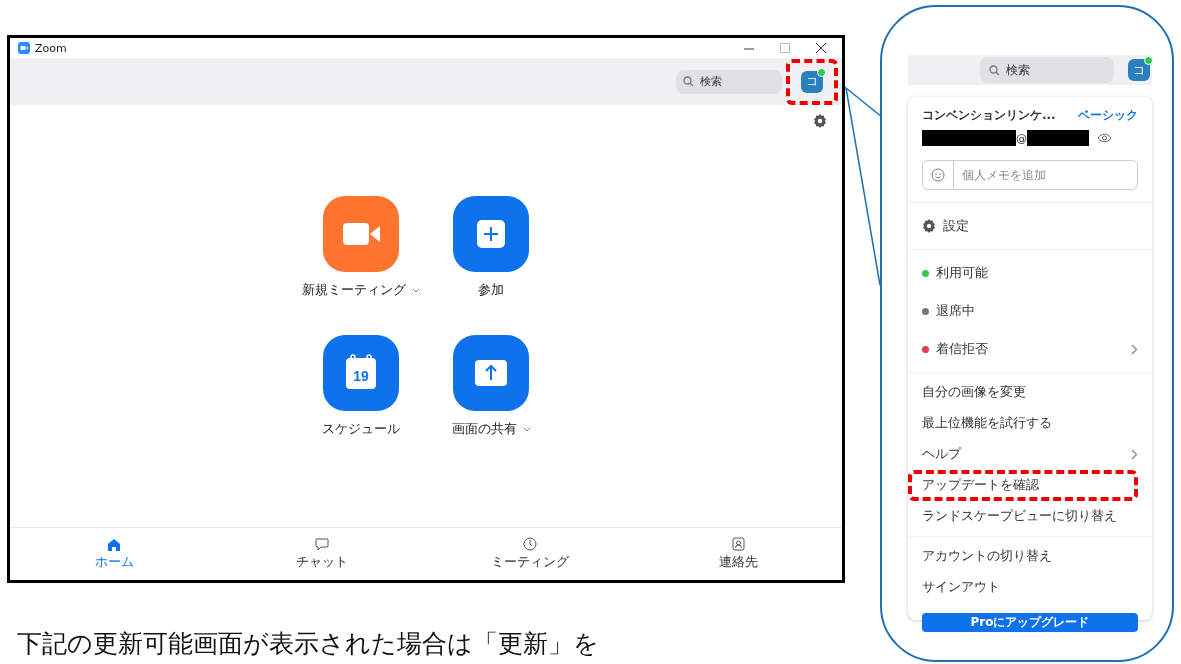 The height and width of the screenshot is (664, 1181). What do you see at coordinates (1030, 454) in the screenshot?
I see `menu-item: ヘルプ` at bounding box center [1030, 454].